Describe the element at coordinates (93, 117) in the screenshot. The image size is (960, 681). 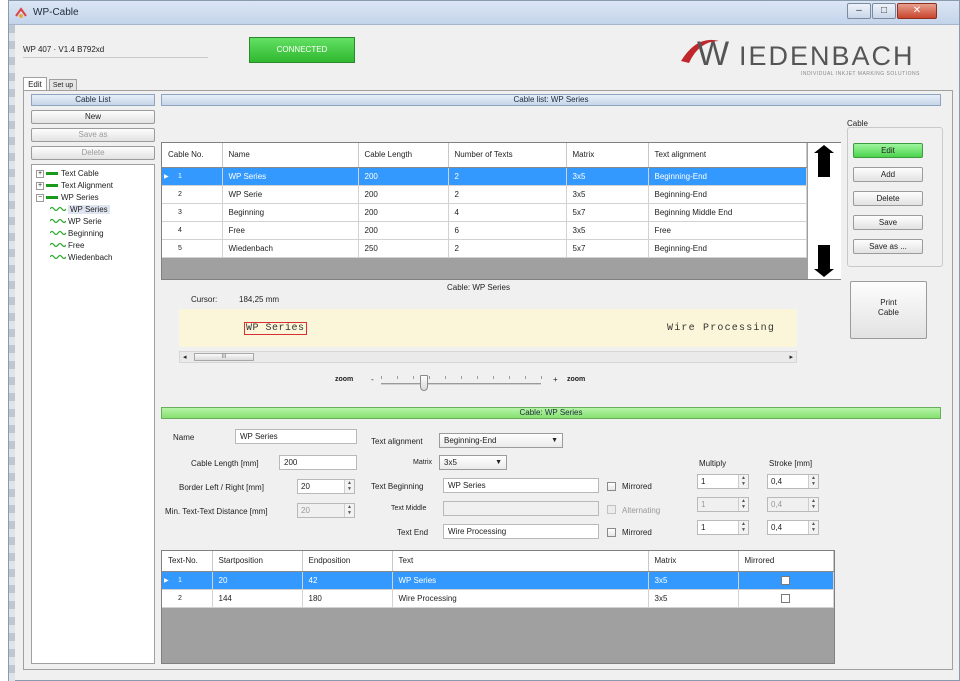
I see `new-button: New` at that location.